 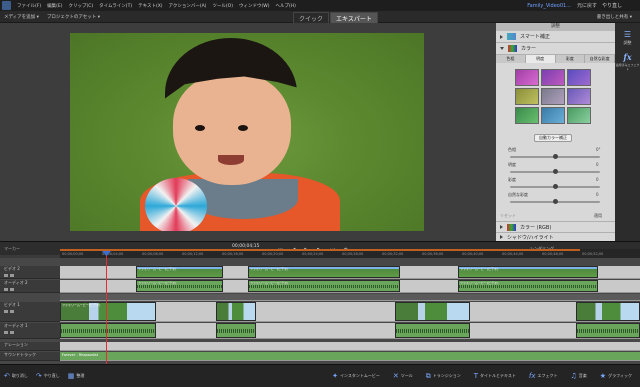 What do you see at coordinates (356, 376) in the screenshot?
I see `instant-movie-button: ✦ インスタントムービー` at bounding box center [356, 376].